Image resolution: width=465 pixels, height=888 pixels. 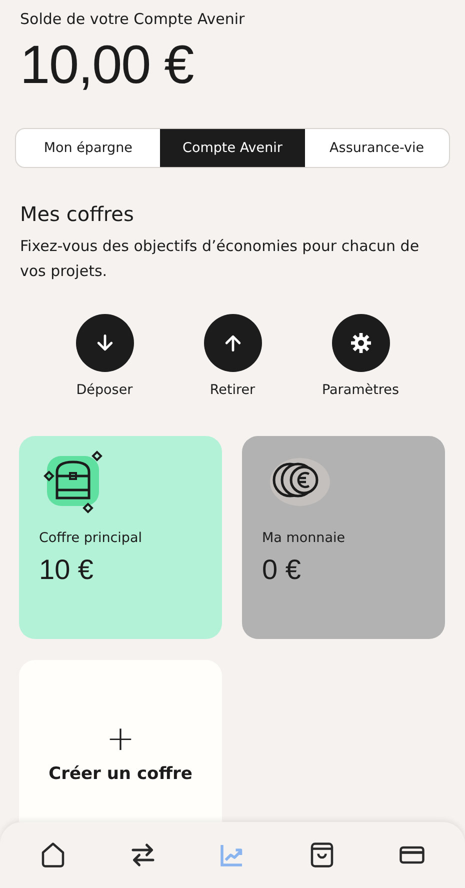 What do you see at coordinates (133, 19) in the screenshot?
I see `balance-label: Solde de votre Compte Avenir` at bounding box center [133, 19].